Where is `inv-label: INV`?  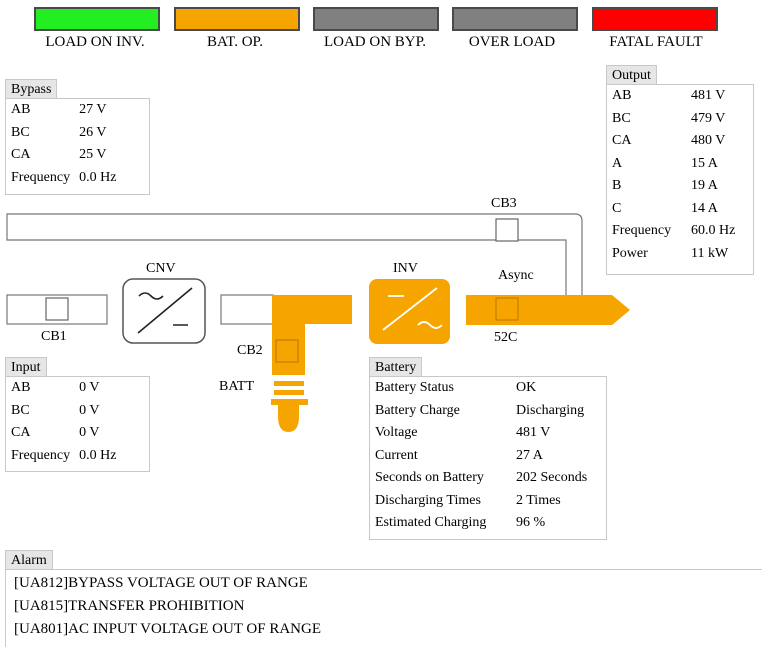
inv-label: INV is located at coordinates (405, 268).